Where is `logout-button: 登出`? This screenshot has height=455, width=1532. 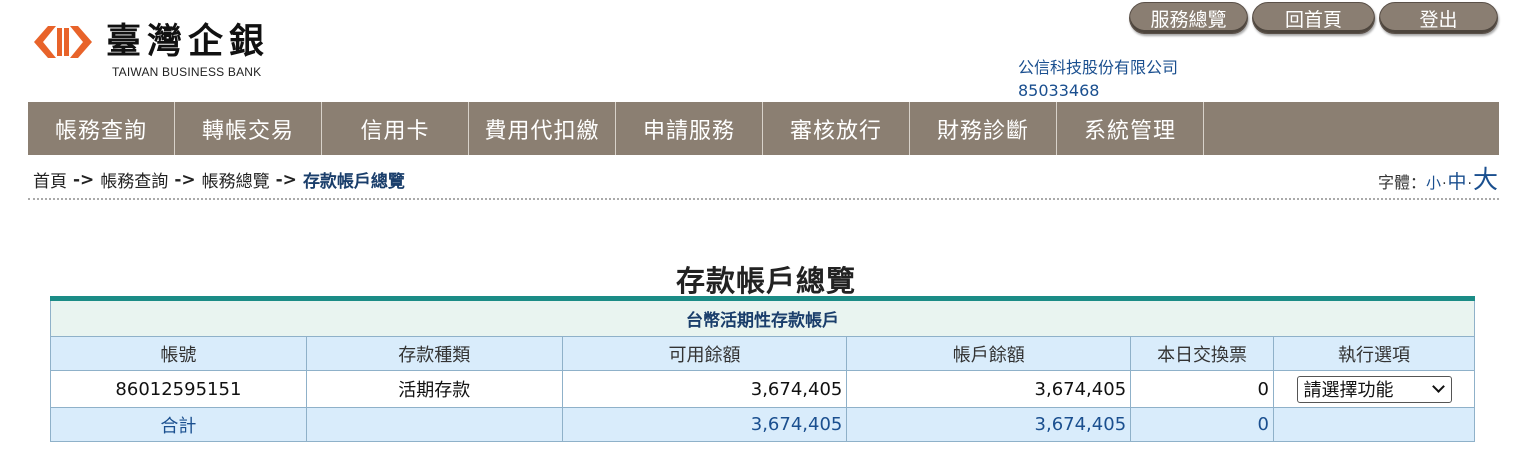 logout-button: 登出 is located at coordinates (1438, 18).